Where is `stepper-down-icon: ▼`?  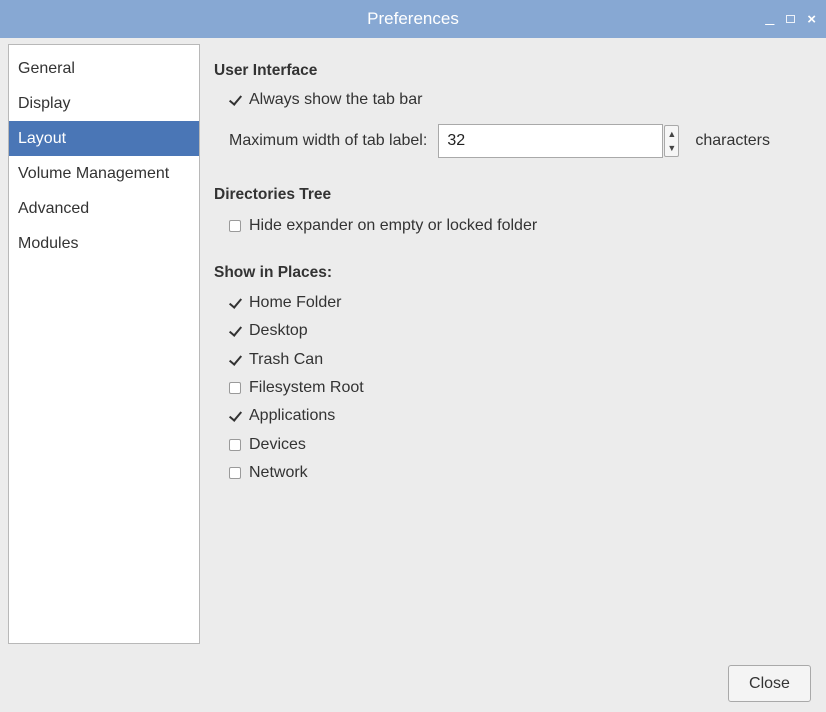
stepper-down-icon: ▼ is located at coordinates (671, 148).